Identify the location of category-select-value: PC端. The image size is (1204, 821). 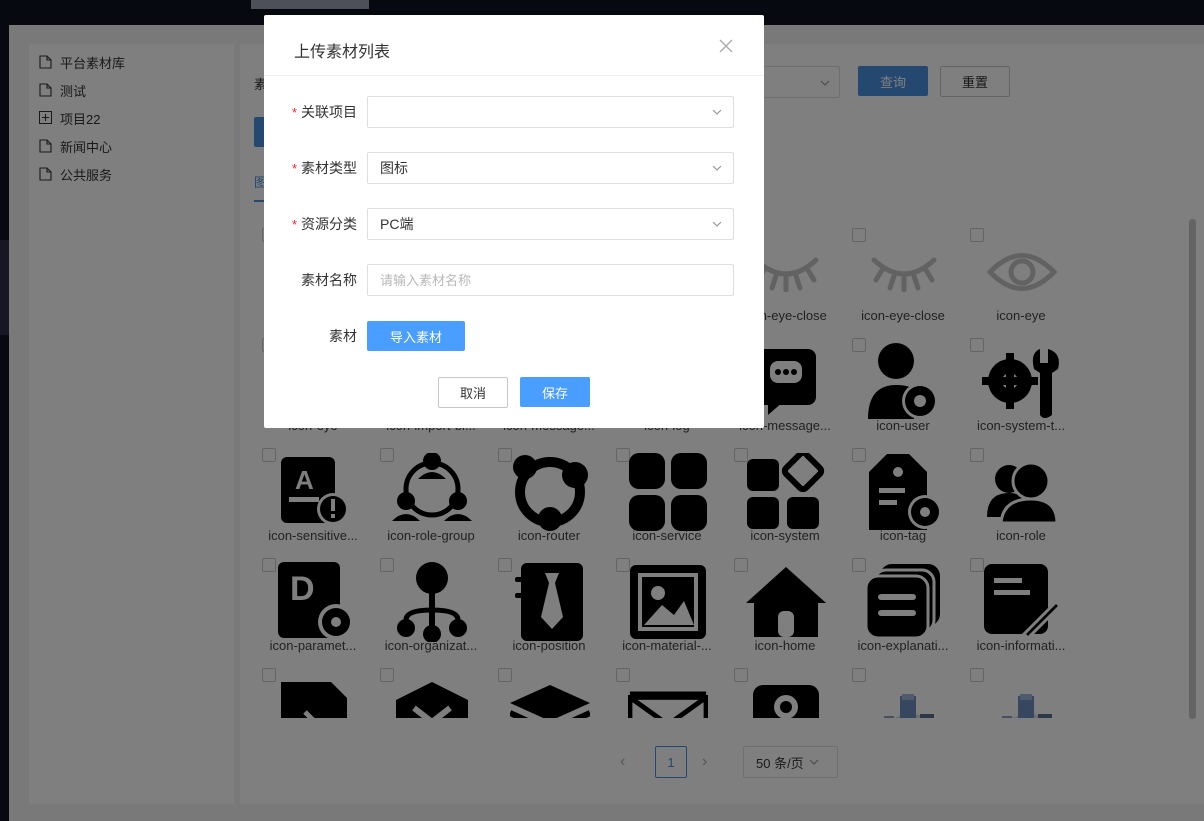
(397, 224).